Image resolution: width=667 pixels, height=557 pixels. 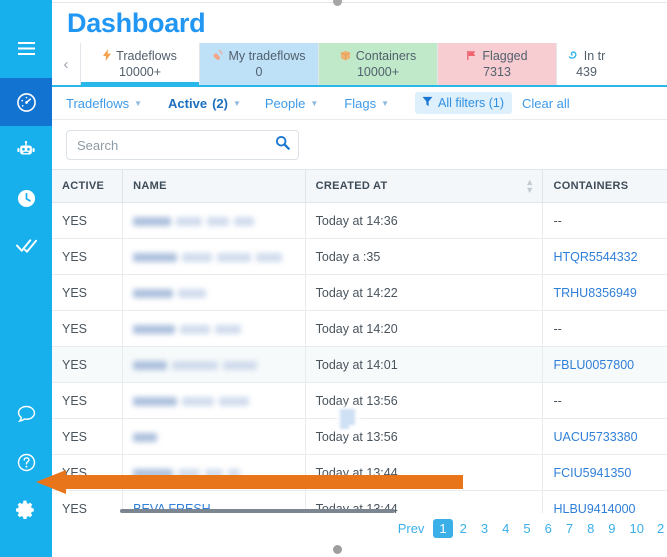 I want to click on container-link: TRHU8356949, so click(x=594, y=293).